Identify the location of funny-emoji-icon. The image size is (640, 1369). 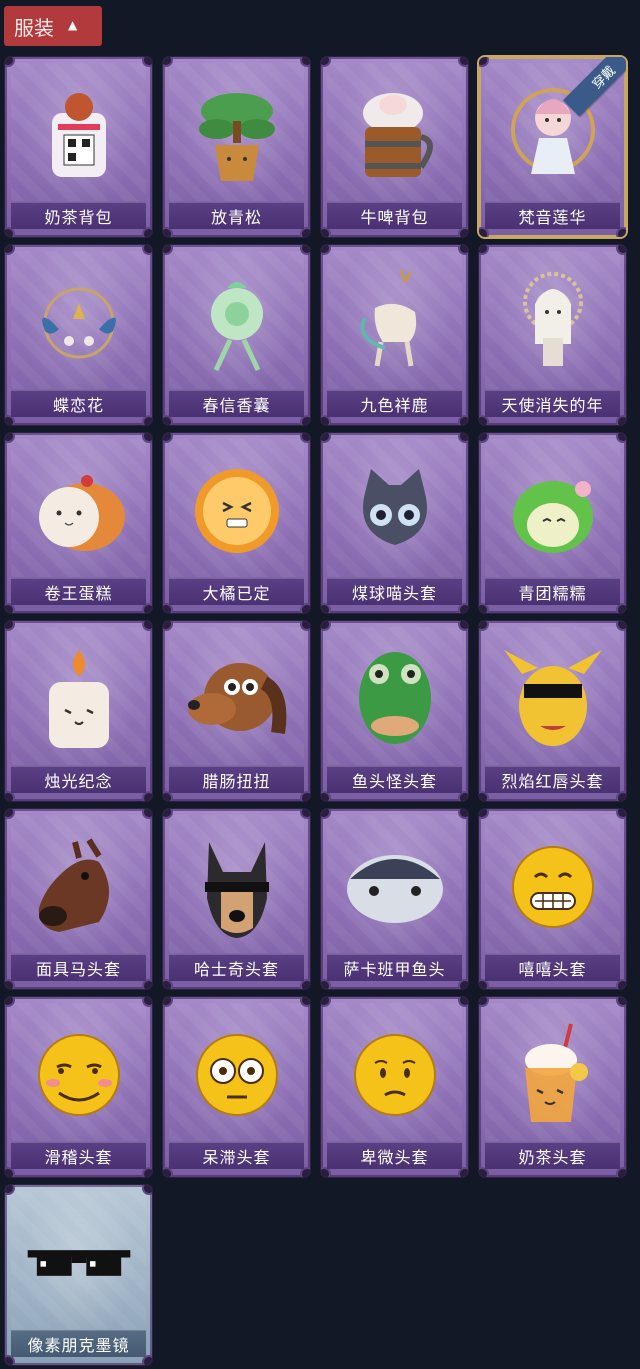
(79, 1075).